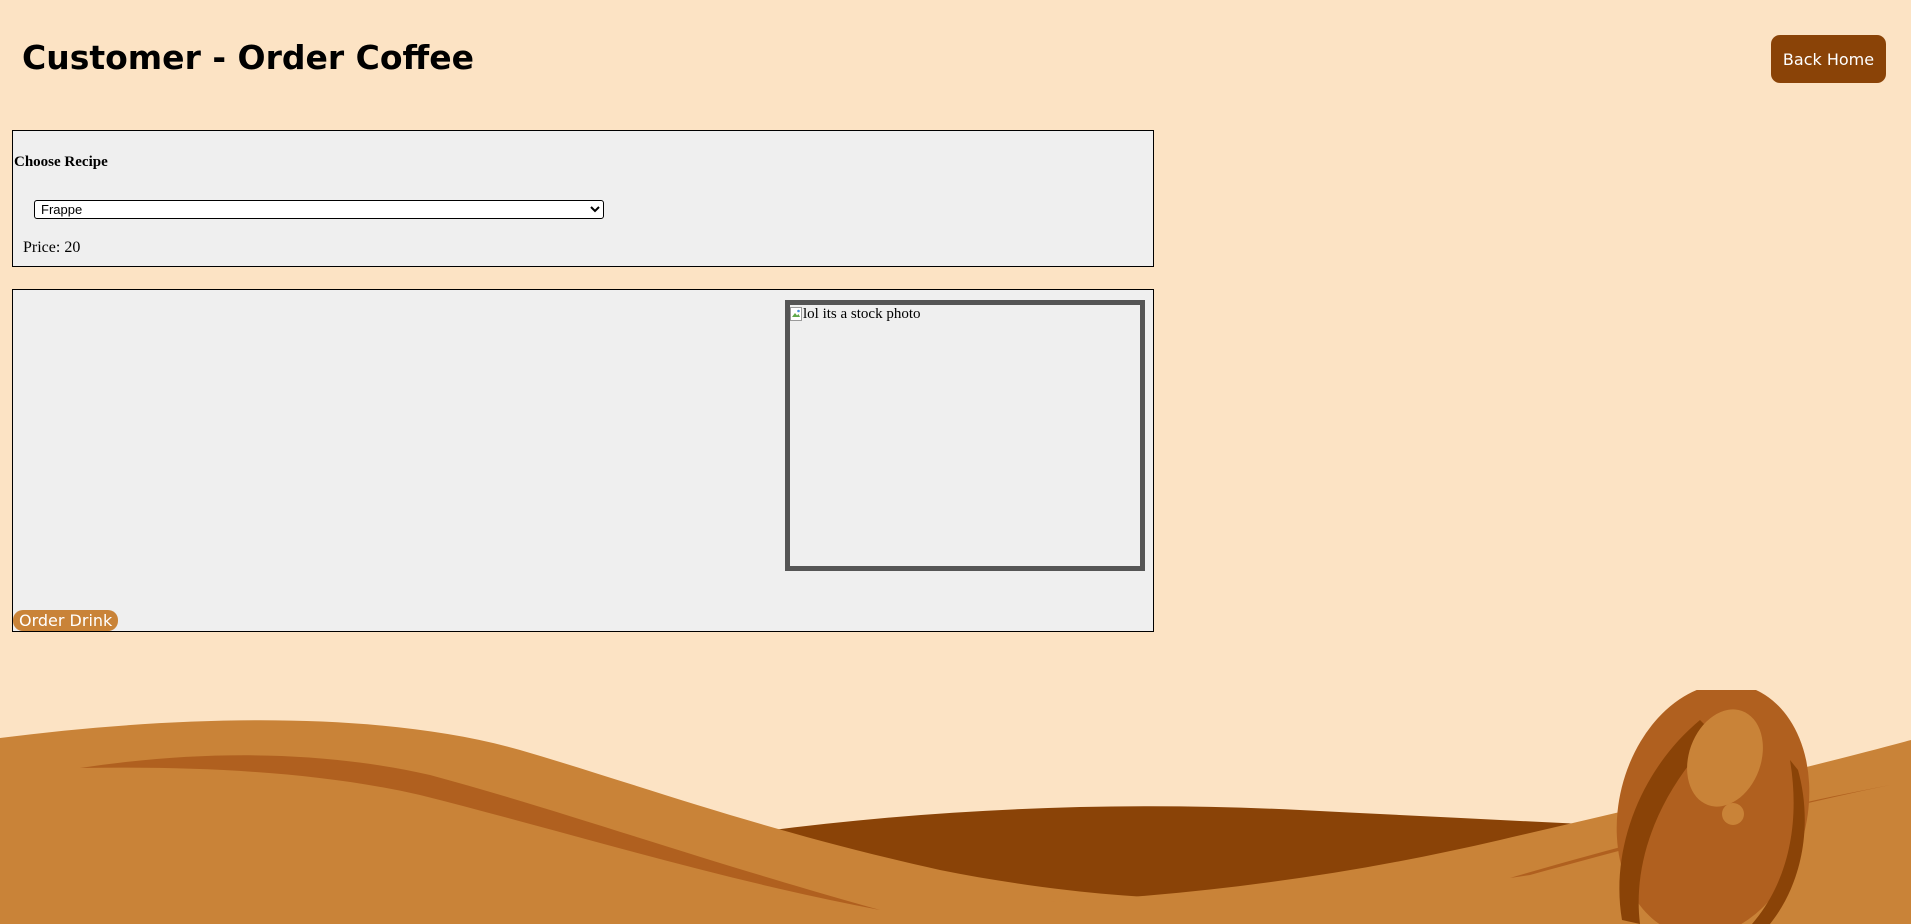  What do you see at coordinates (61, 162) in the screenshot?
I see `recipe-heading: Choose Recipe` at bounding box center [61, 162].